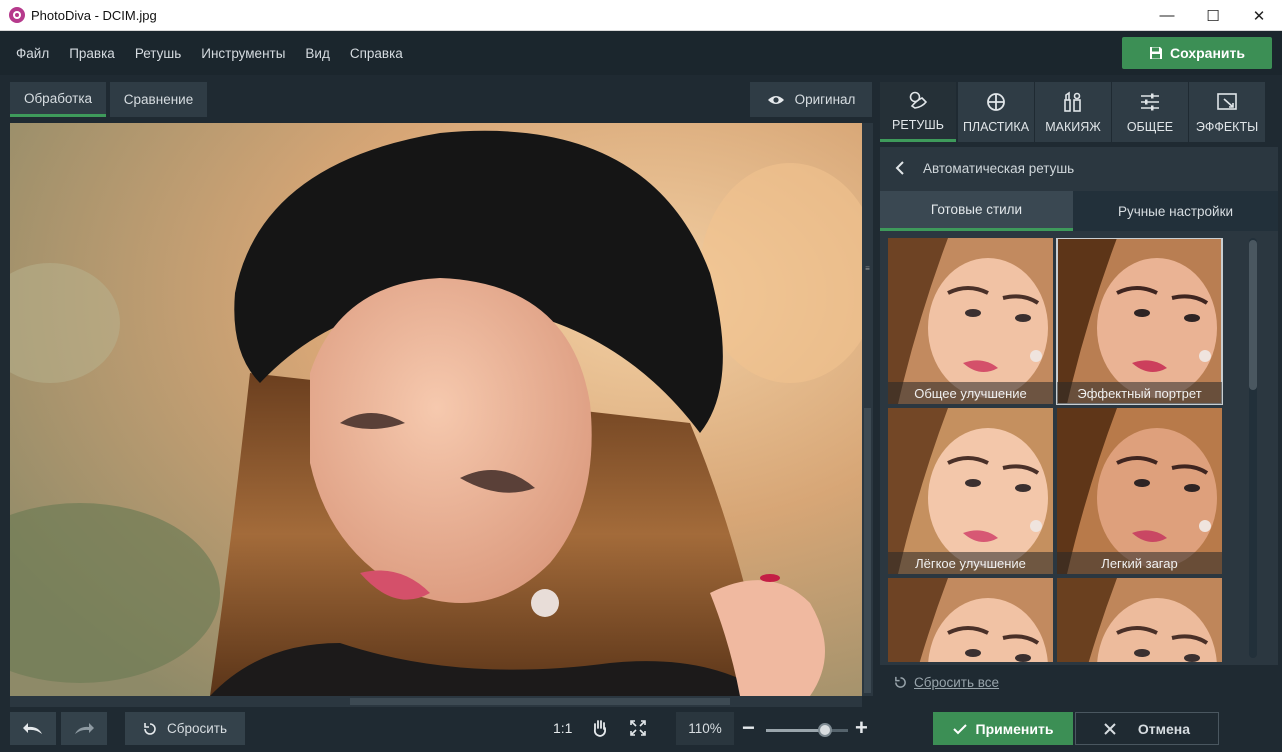  What do you see at coordinates (957, 682) in the screenshot?
I see `reset-all-label: Сбросить все` at bounding box center [957, 682].